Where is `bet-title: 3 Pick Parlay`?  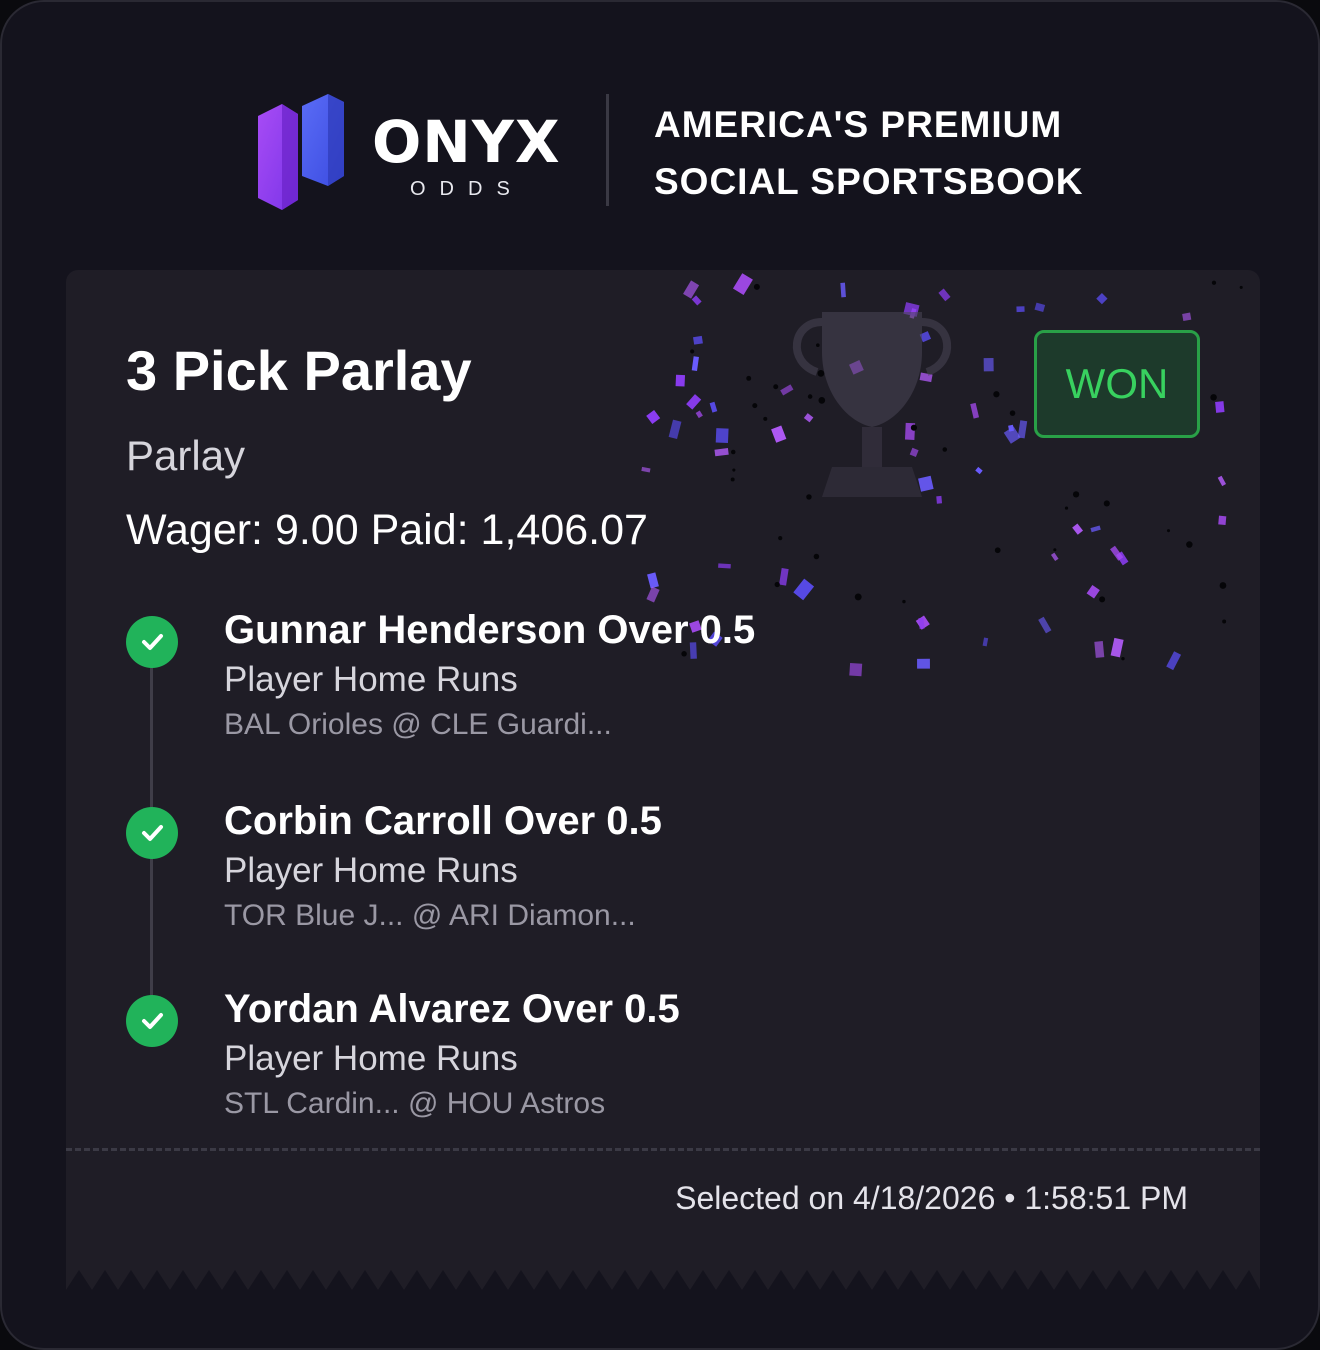 bet-title: 3 Pick Parlay is located at coordinates (299, 370).